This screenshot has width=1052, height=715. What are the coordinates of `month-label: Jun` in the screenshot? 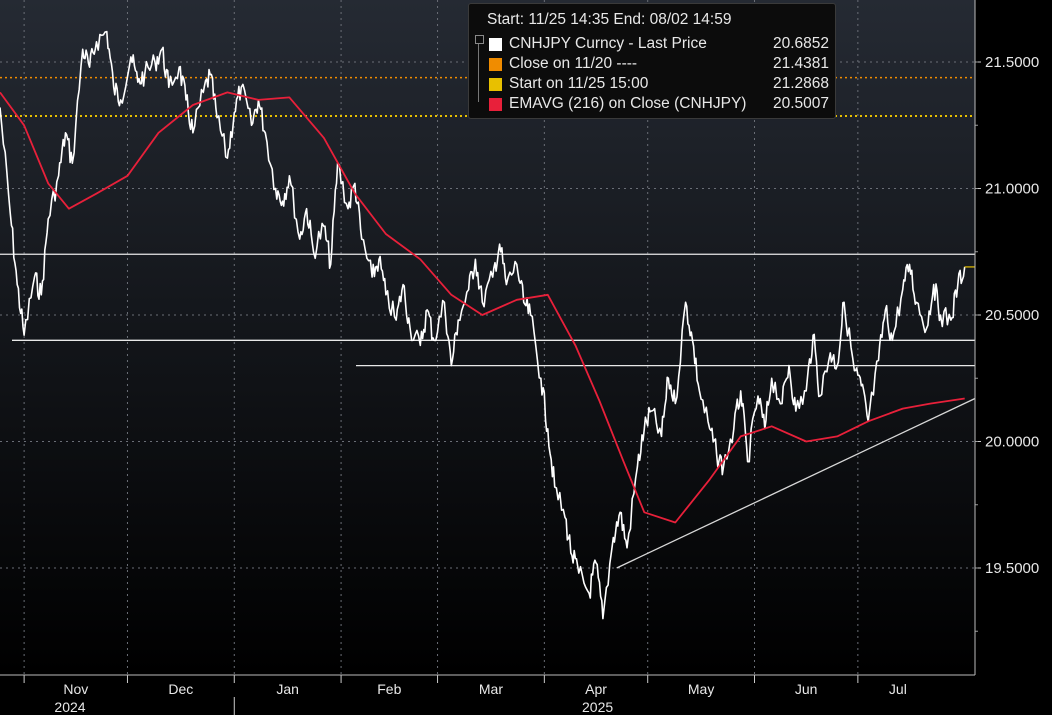 It's located at (806, 689).